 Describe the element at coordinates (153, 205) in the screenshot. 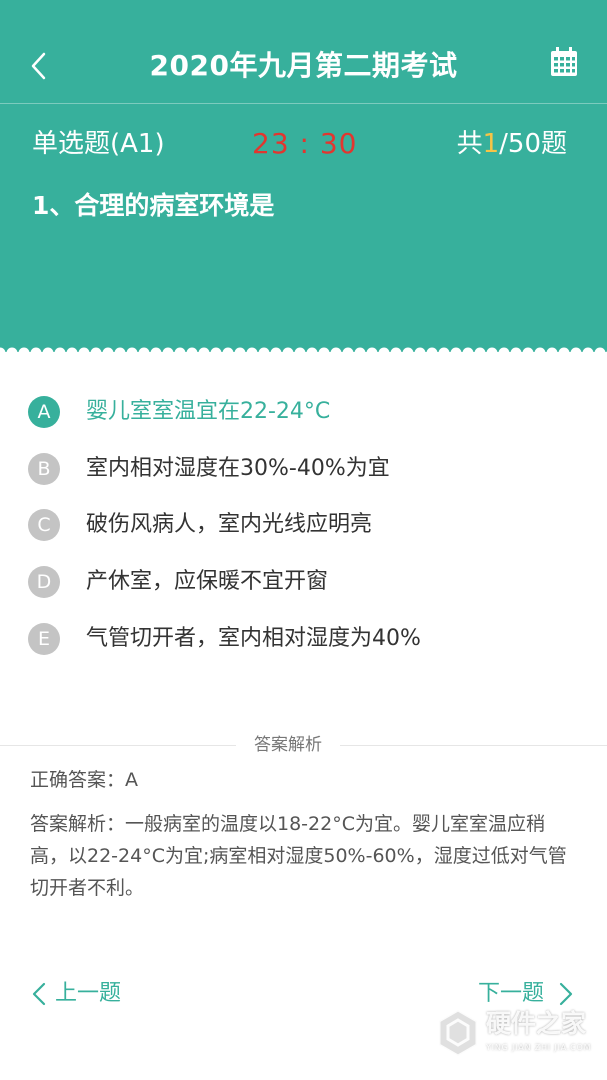

I see `question-text: 1、合理的病室环境是` at that location.